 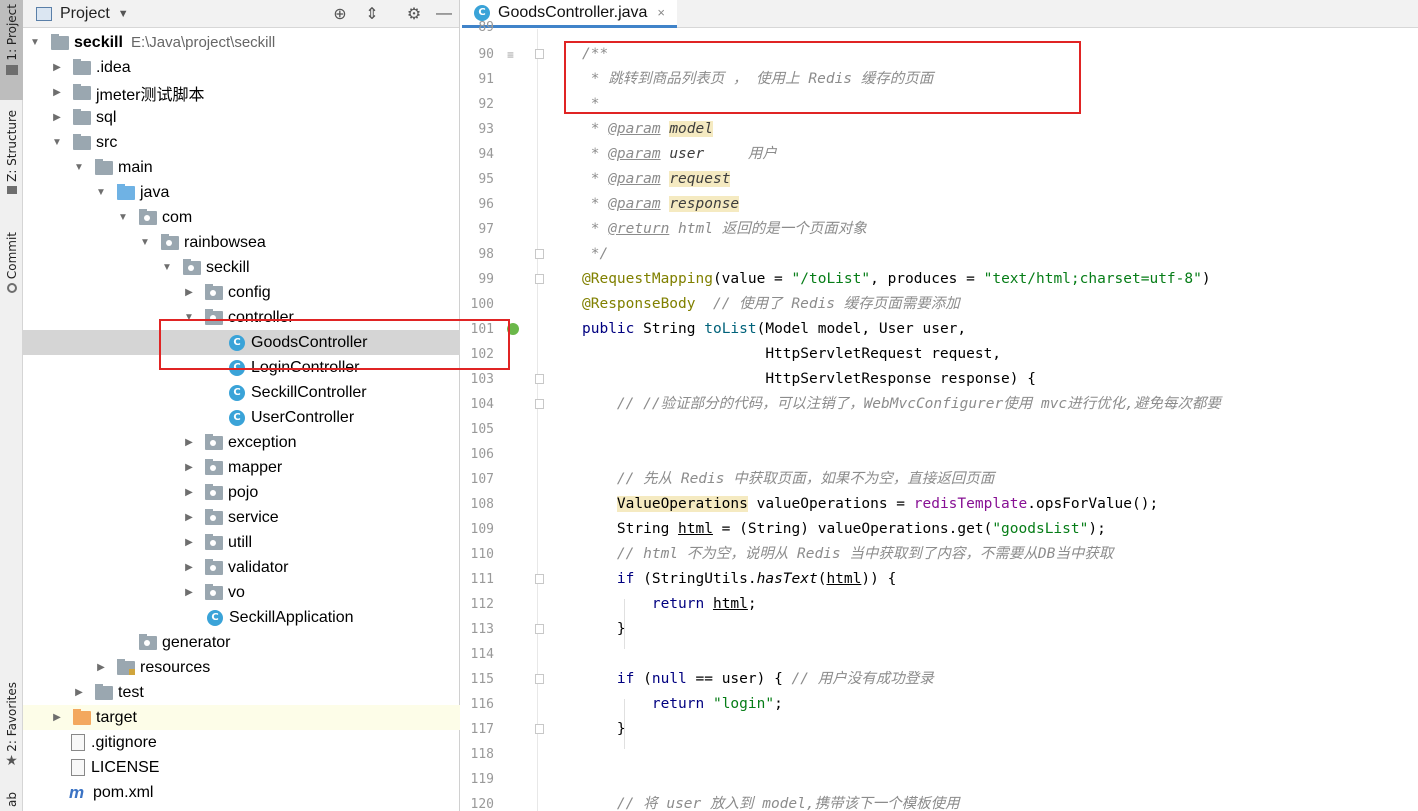 I want to click on tree-node-service: ▶ service, so click(x=241, y=517).